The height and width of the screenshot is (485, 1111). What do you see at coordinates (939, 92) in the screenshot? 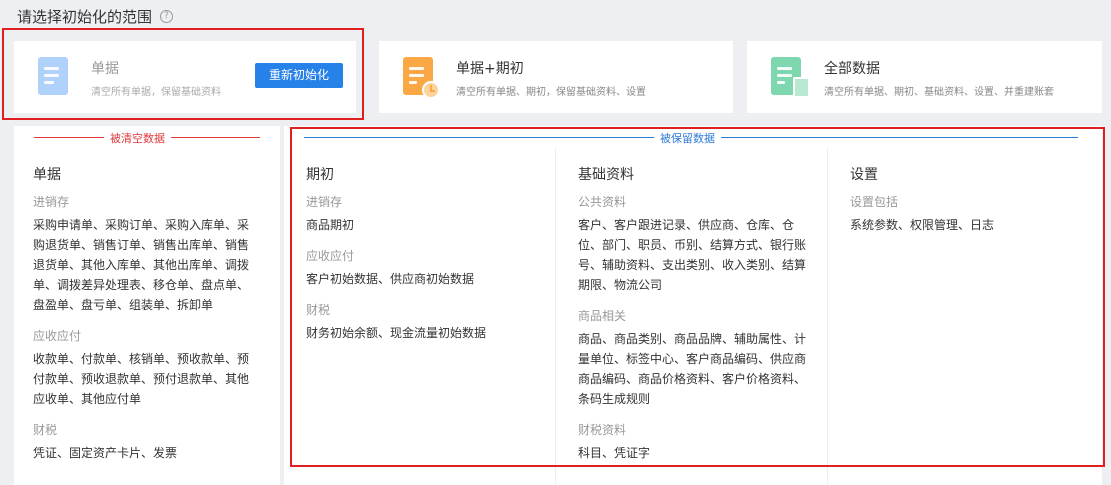
I see `option-desc: 清空所有单据、期初、基础资料、设置、并重建账套` at bounding box center [939, 92].